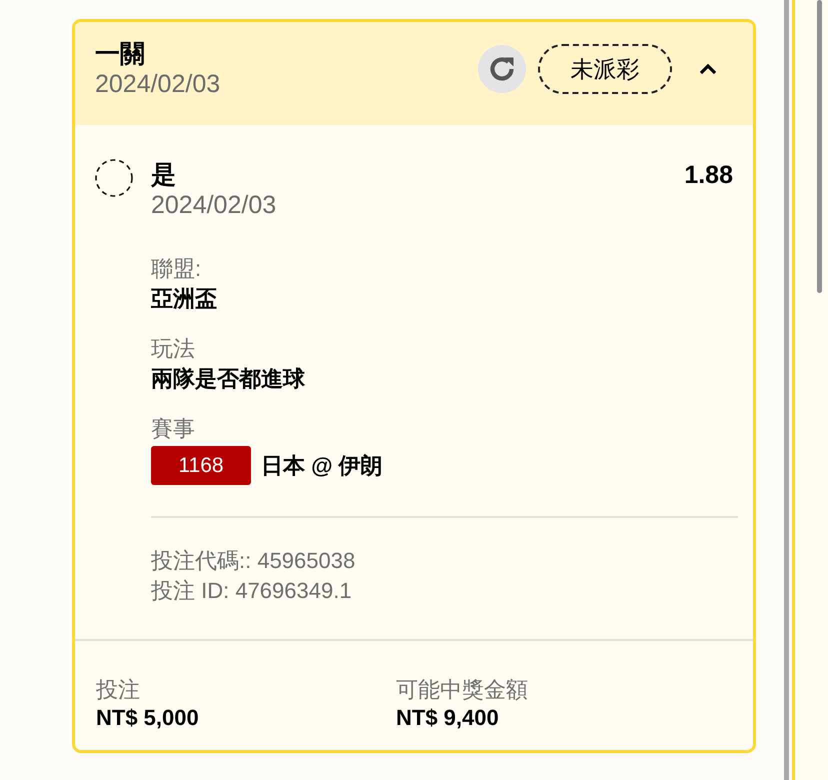 The width and height of the screenshot is (828, 780). What do you see at coordinates (253, 561) in the screenshot?
I see `bet-code: 投注代碼:: 45965038` at bounding box center [253, 561].